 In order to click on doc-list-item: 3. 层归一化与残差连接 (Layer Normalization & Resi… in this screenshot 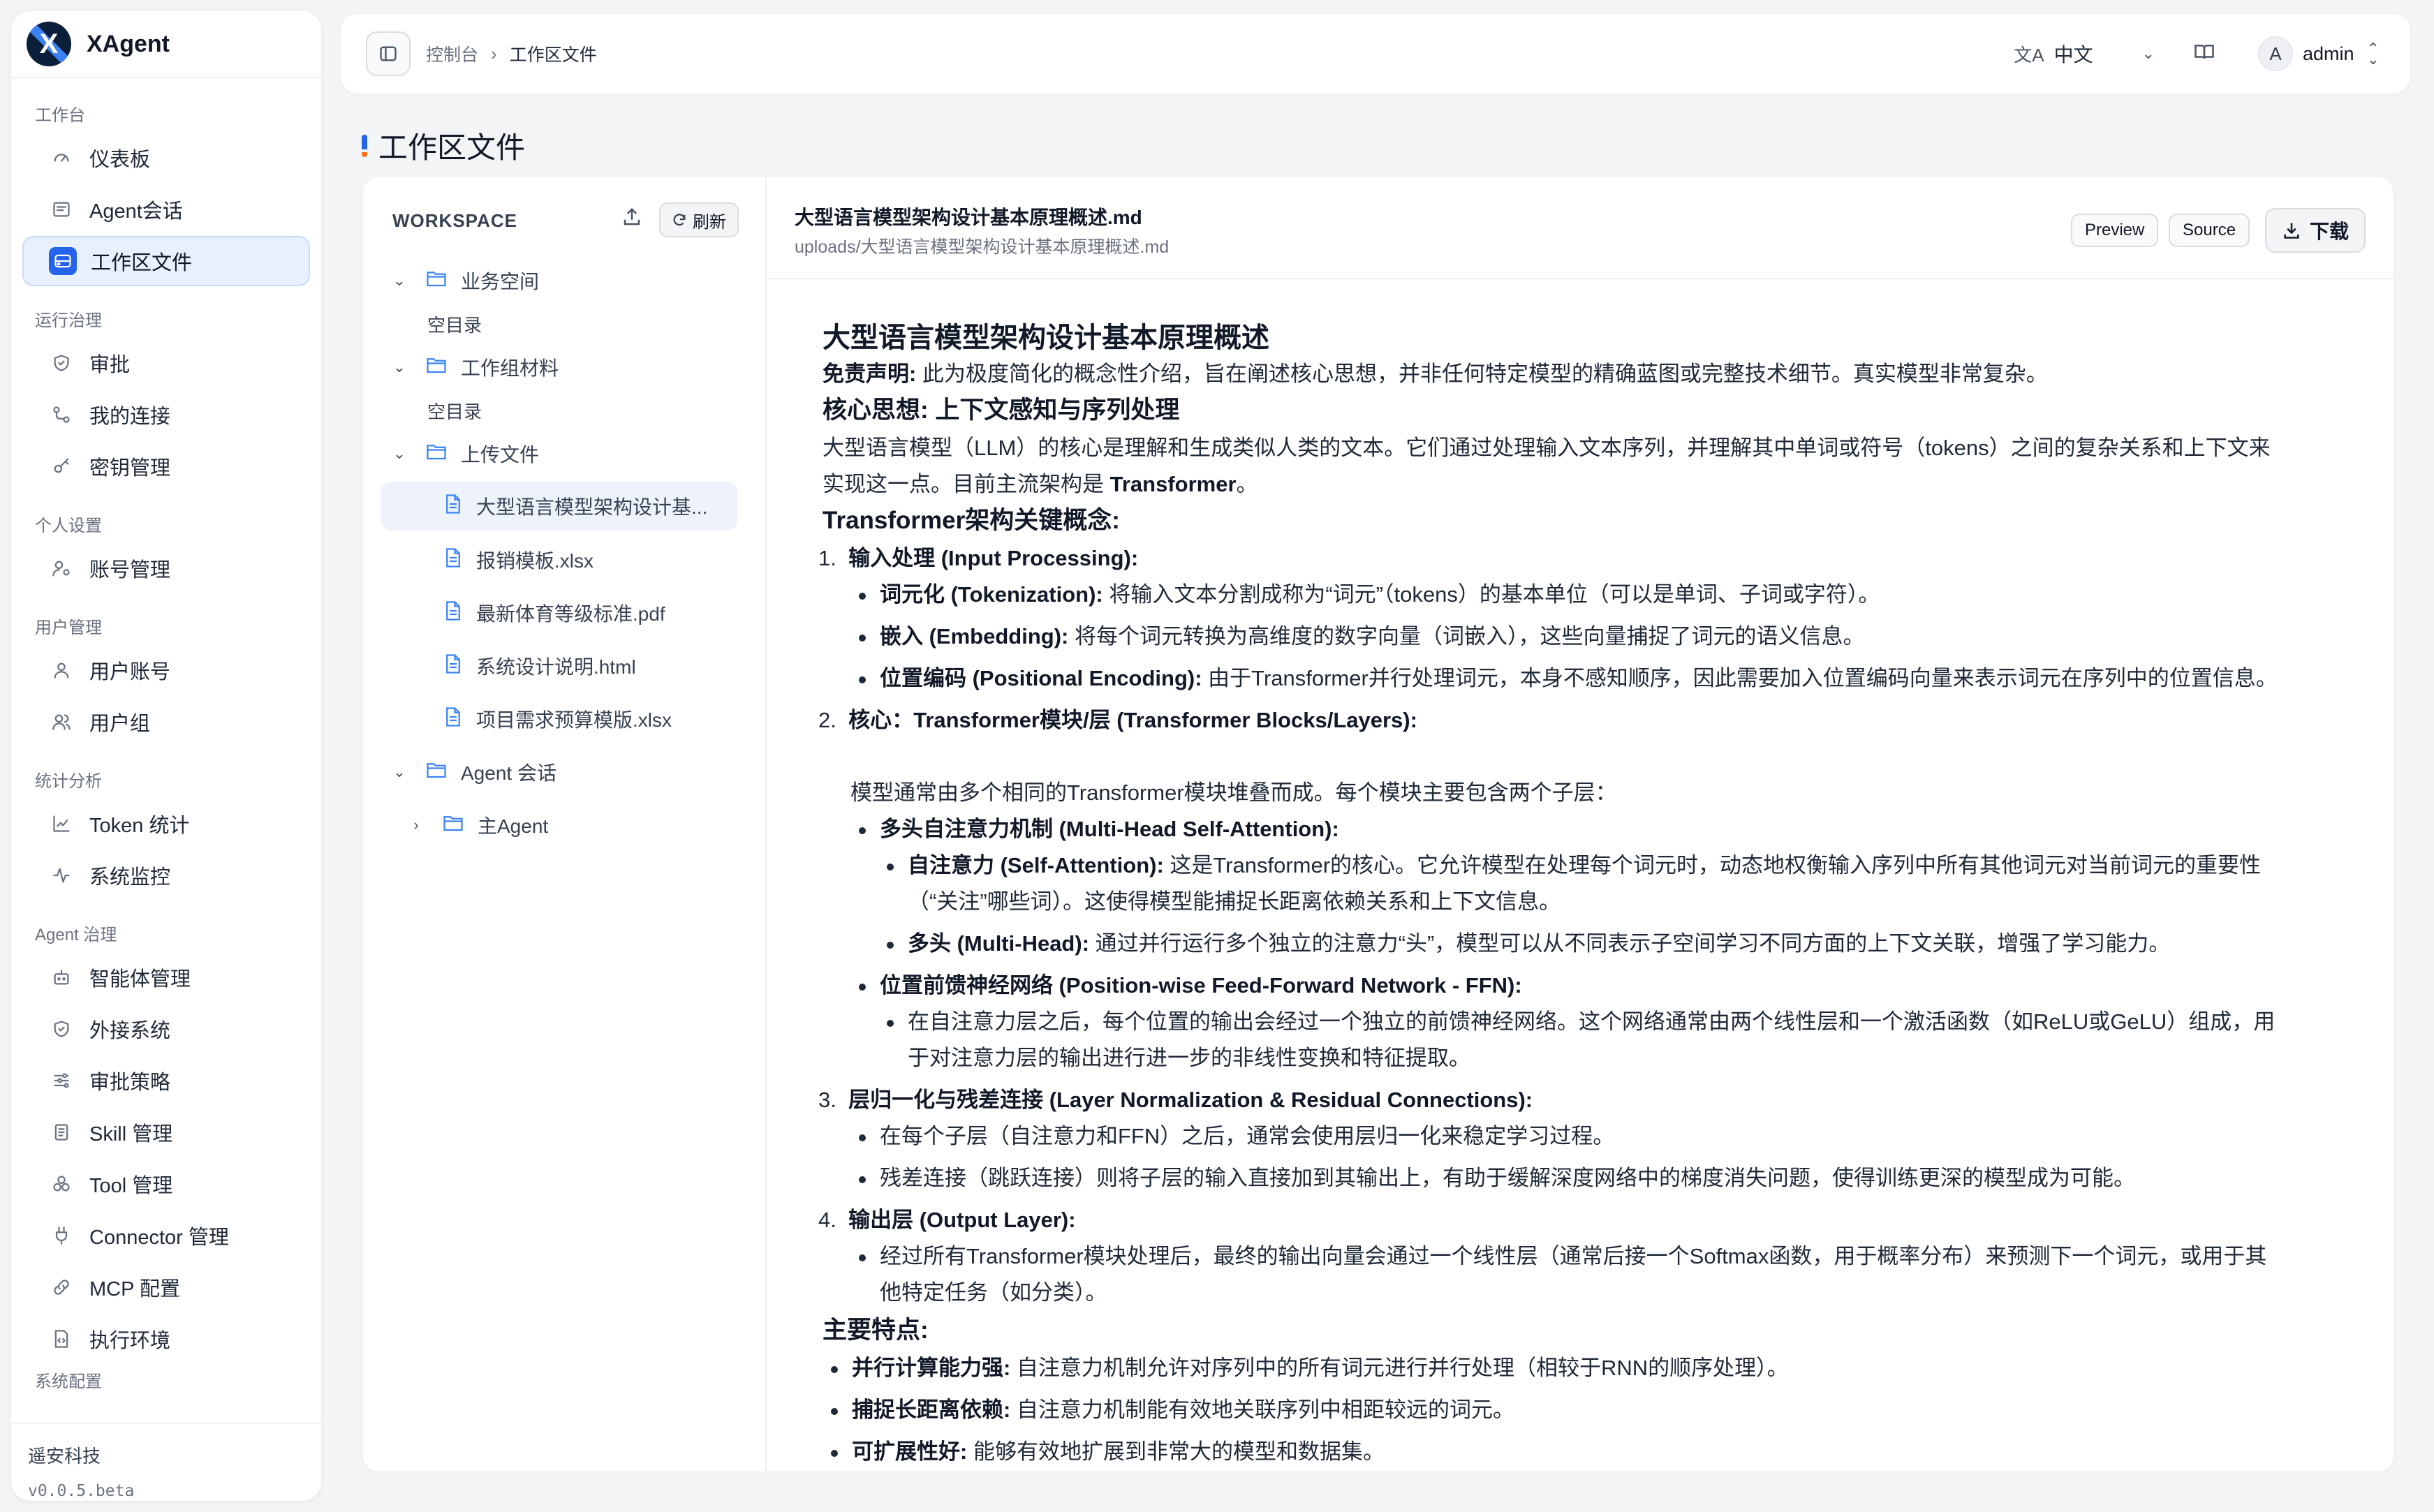, I will do `click(1175, 1100)`.